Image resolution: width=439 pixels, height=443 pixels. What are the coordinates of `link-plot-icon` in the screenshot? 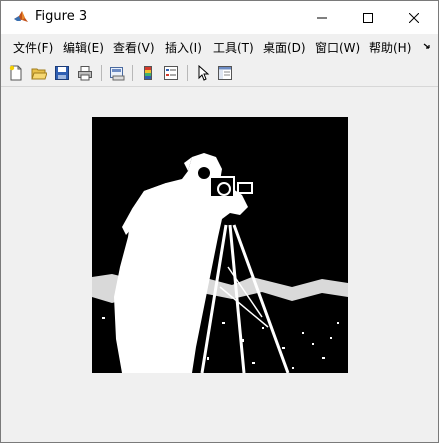 It's located at (117, 74).